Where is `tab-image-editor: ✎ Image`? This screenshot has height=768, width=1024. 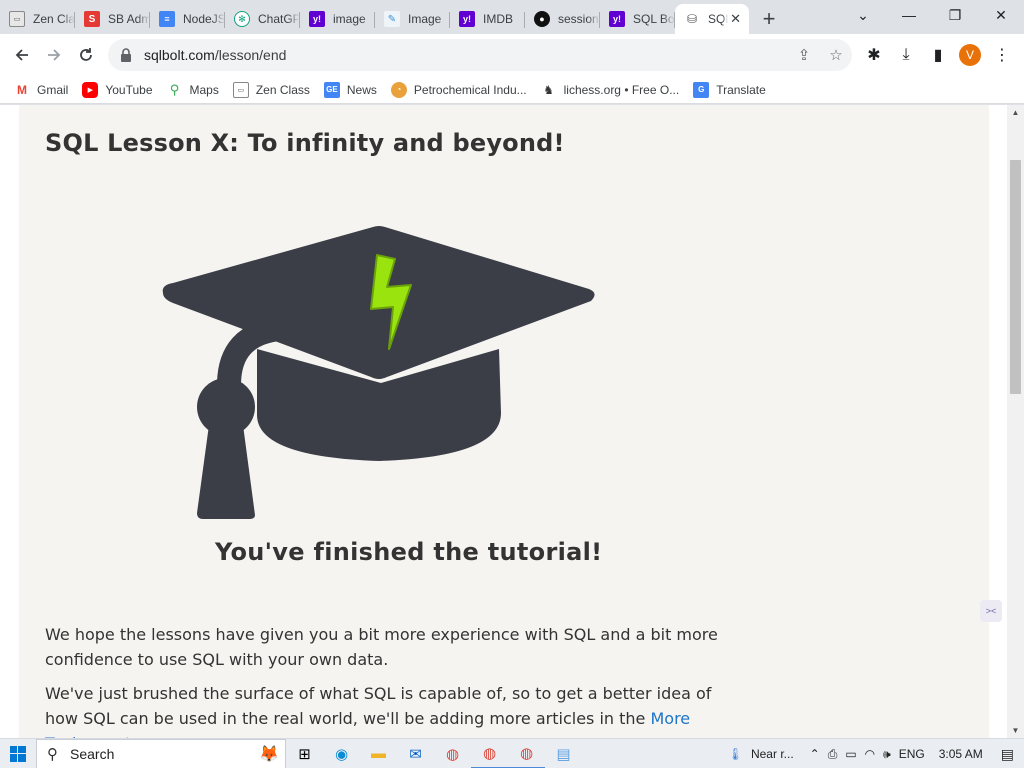
tab-image-editor: ✎ Image is located at coordinates (412, 19).